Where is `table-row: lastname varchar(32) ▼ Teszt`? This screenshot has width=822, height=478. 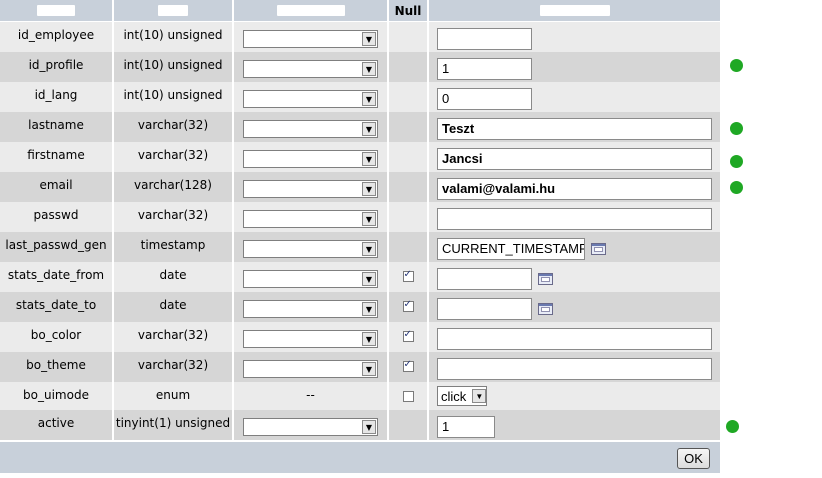
table-row: lastname varchar(32) ▼ Teszt is located at coordinates (360, 127).